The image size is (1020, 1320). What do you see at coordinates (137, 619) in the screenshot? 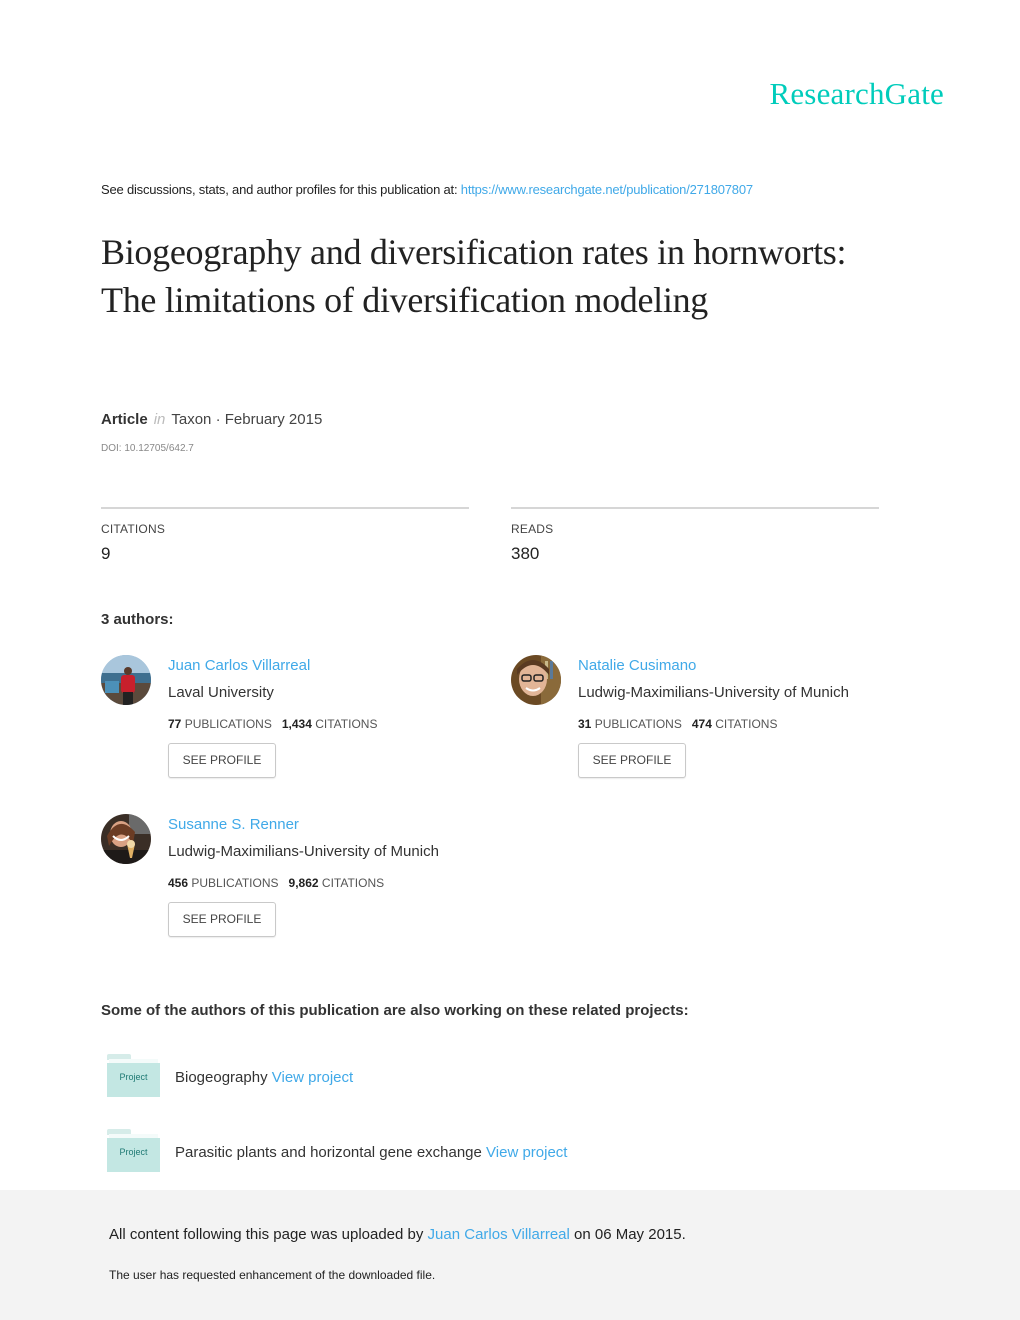
I see `authors-heading: 3 authors:` at bounding box center [137, 619].